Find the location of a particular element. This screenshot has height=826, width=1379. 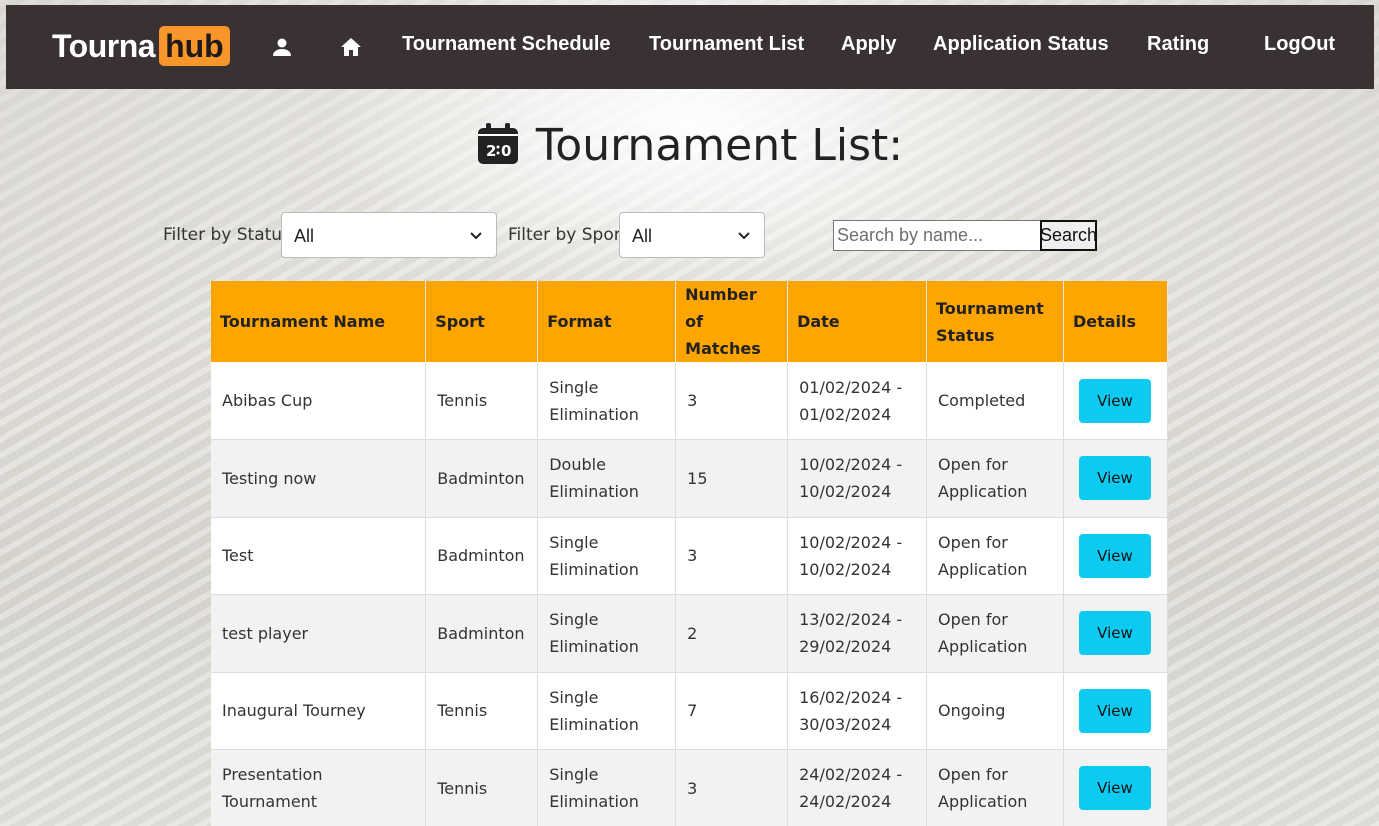

cell-name: Presentation Tournament is located at coordinates (319, 787).